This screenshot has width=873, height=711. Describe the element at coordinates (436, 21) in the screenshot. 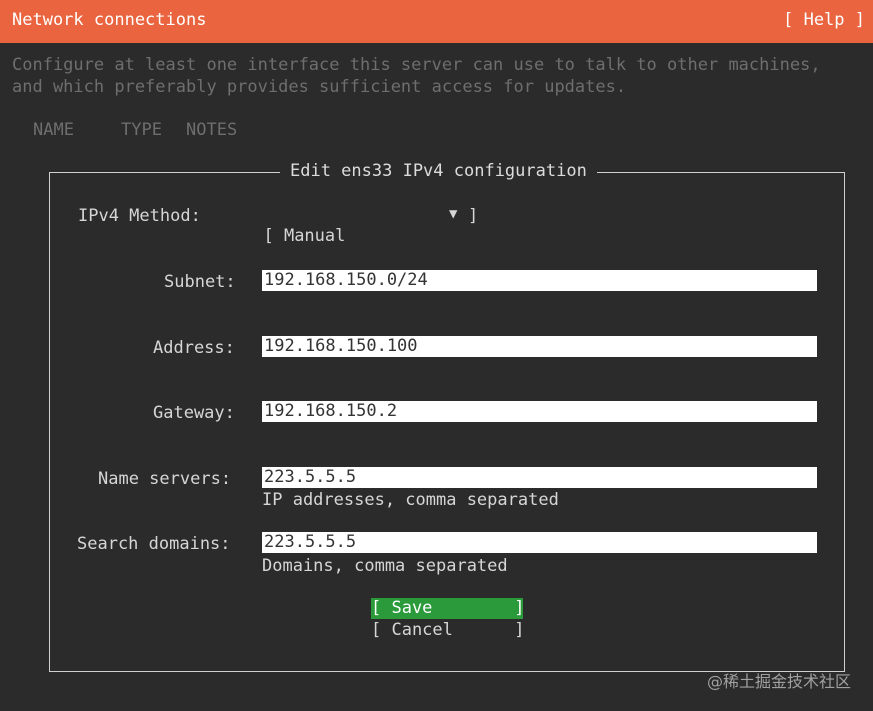

I see `top-bar: Network connections [ Help ]` at that location.